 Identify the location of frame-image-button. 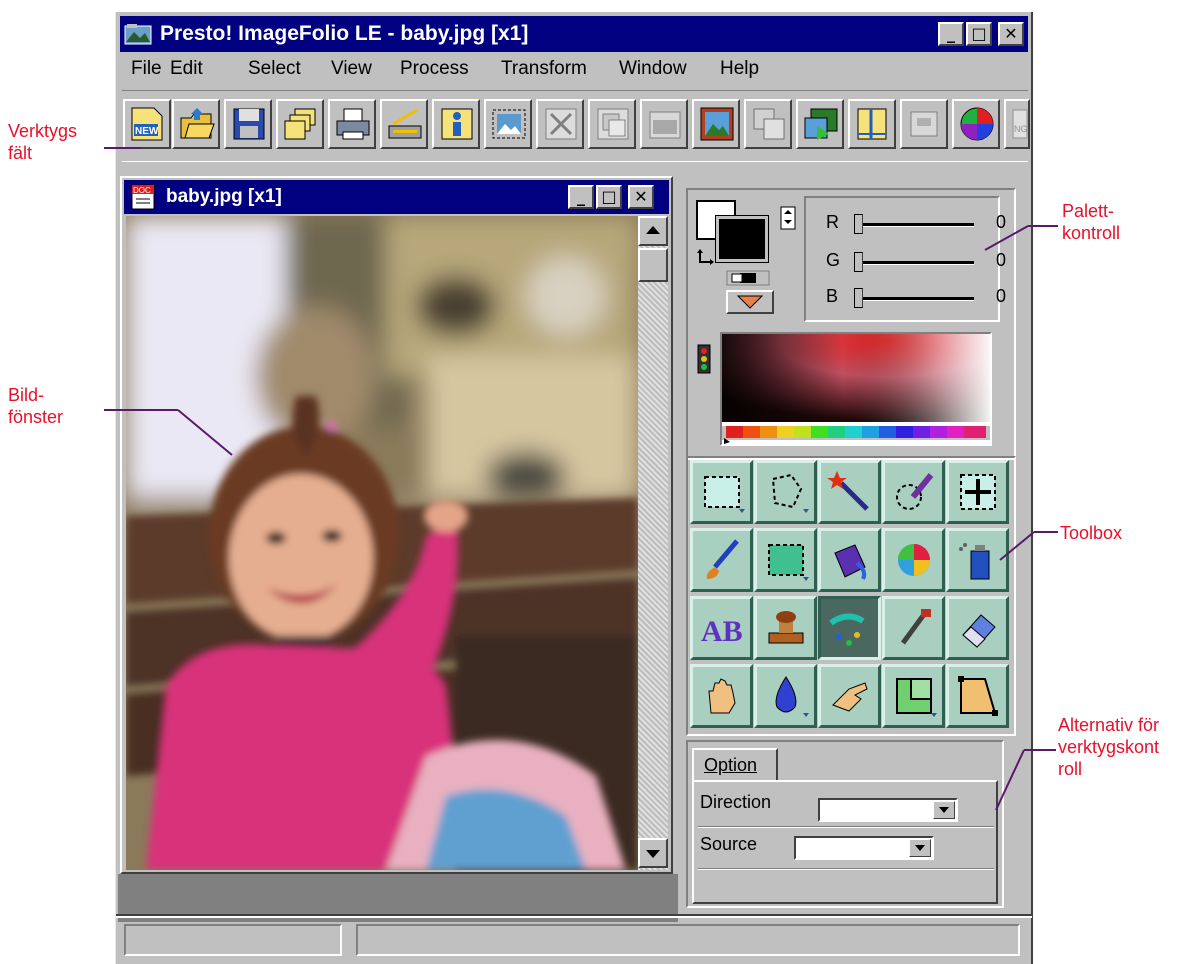
(716, 124).